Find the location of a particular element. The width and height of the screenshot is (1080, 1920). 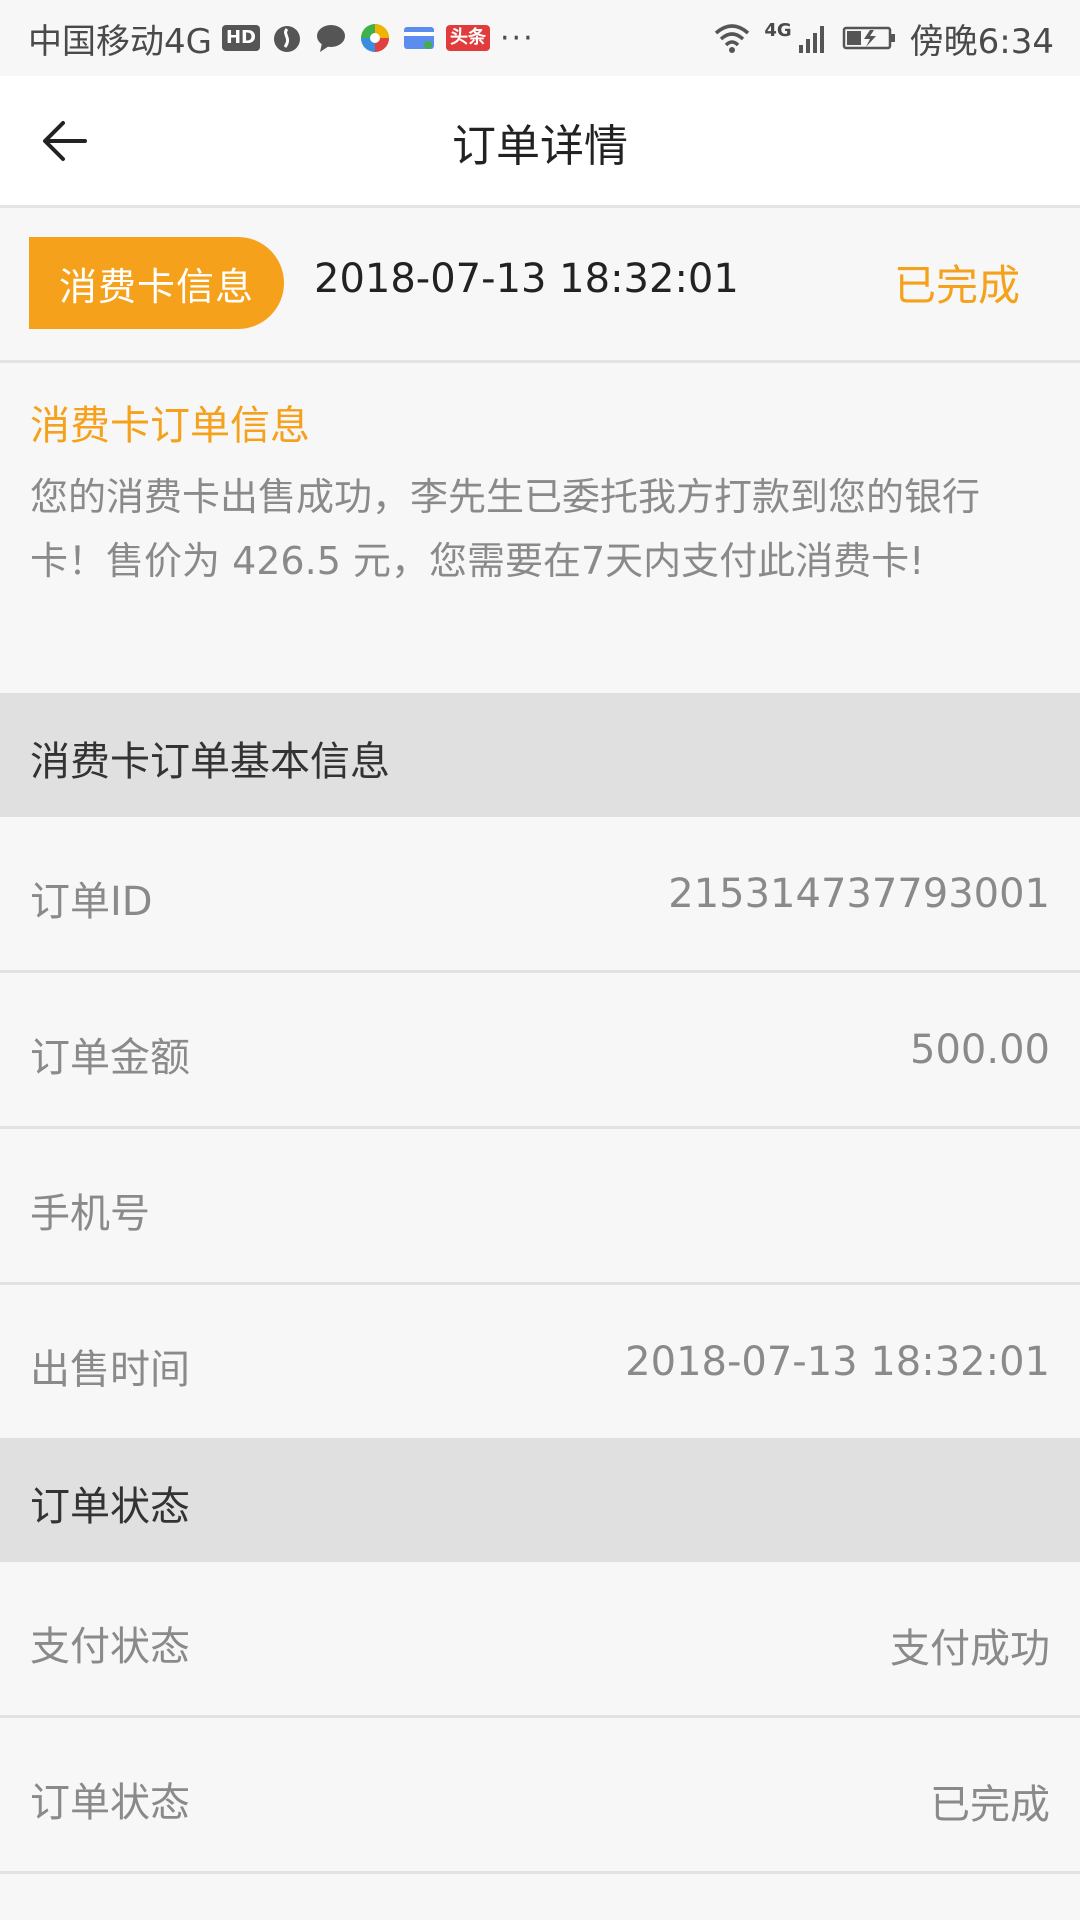

order-status-row: 订单状态 已完成 is located at coordinates (540, 1796).